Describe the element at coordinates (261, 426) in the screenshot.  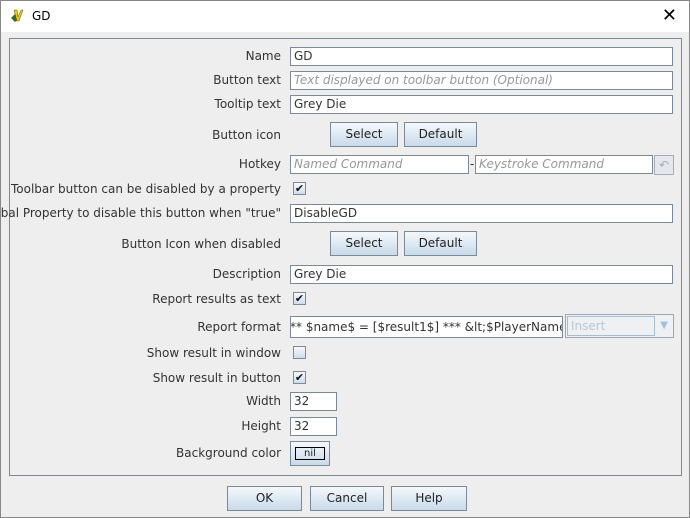
I see `height-label: Height` at that location.